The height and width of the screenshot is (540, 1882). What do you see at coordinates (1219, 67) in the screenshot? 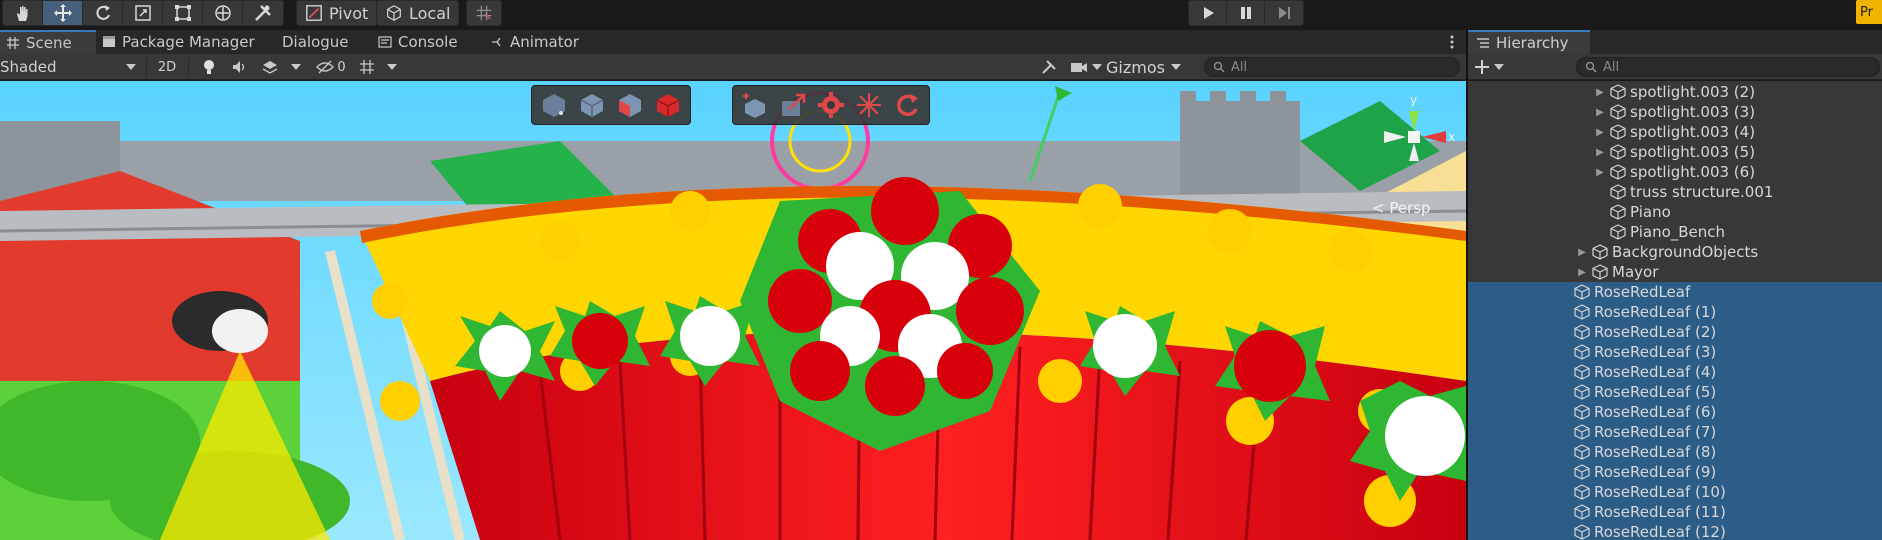
I see `search-icon` at bounding box center [1219, 67].